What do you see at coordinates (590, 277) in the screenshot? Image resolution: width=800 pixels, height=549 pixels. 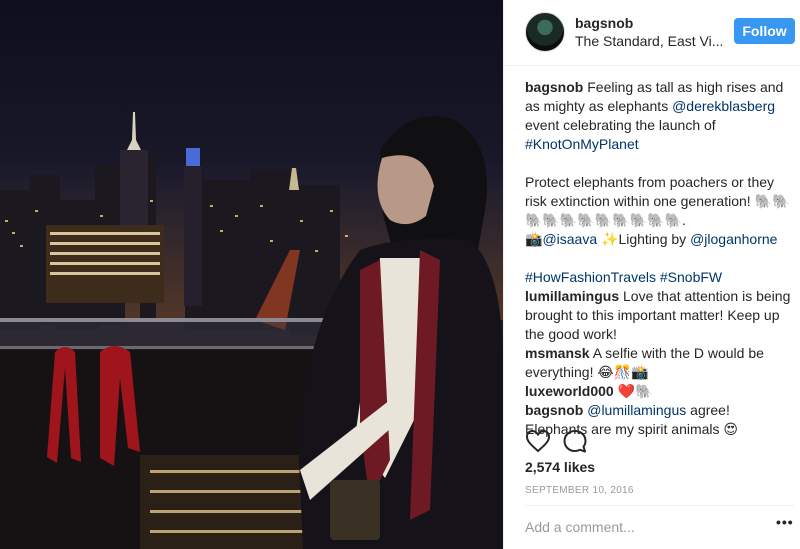 I see `hashtag-link: #HowFashionTravels` at bounding box center [590, 277].